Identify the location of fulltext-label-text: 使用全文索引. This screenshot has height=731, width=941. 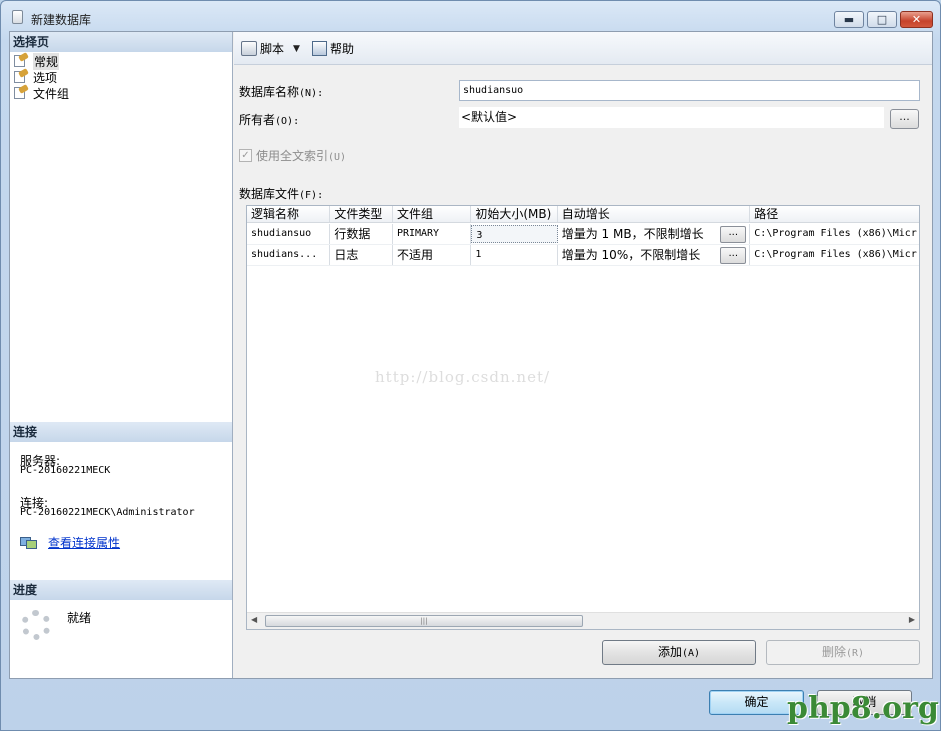
(292, 156).